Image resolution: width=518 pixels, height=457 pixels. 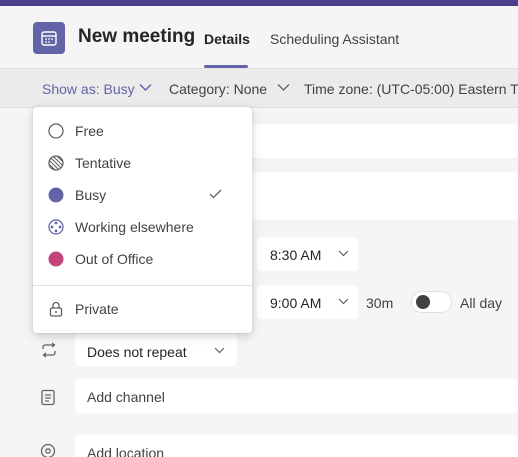 I want to click on menu-item-busy: Busy, so click(x=142, y=195).